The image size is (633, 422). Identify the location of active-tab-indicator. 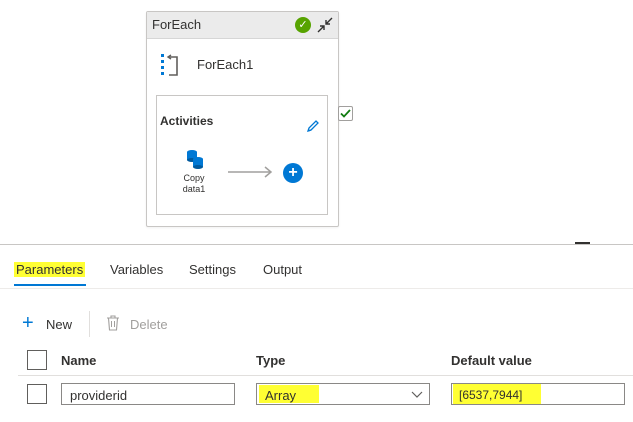
(50, 285).